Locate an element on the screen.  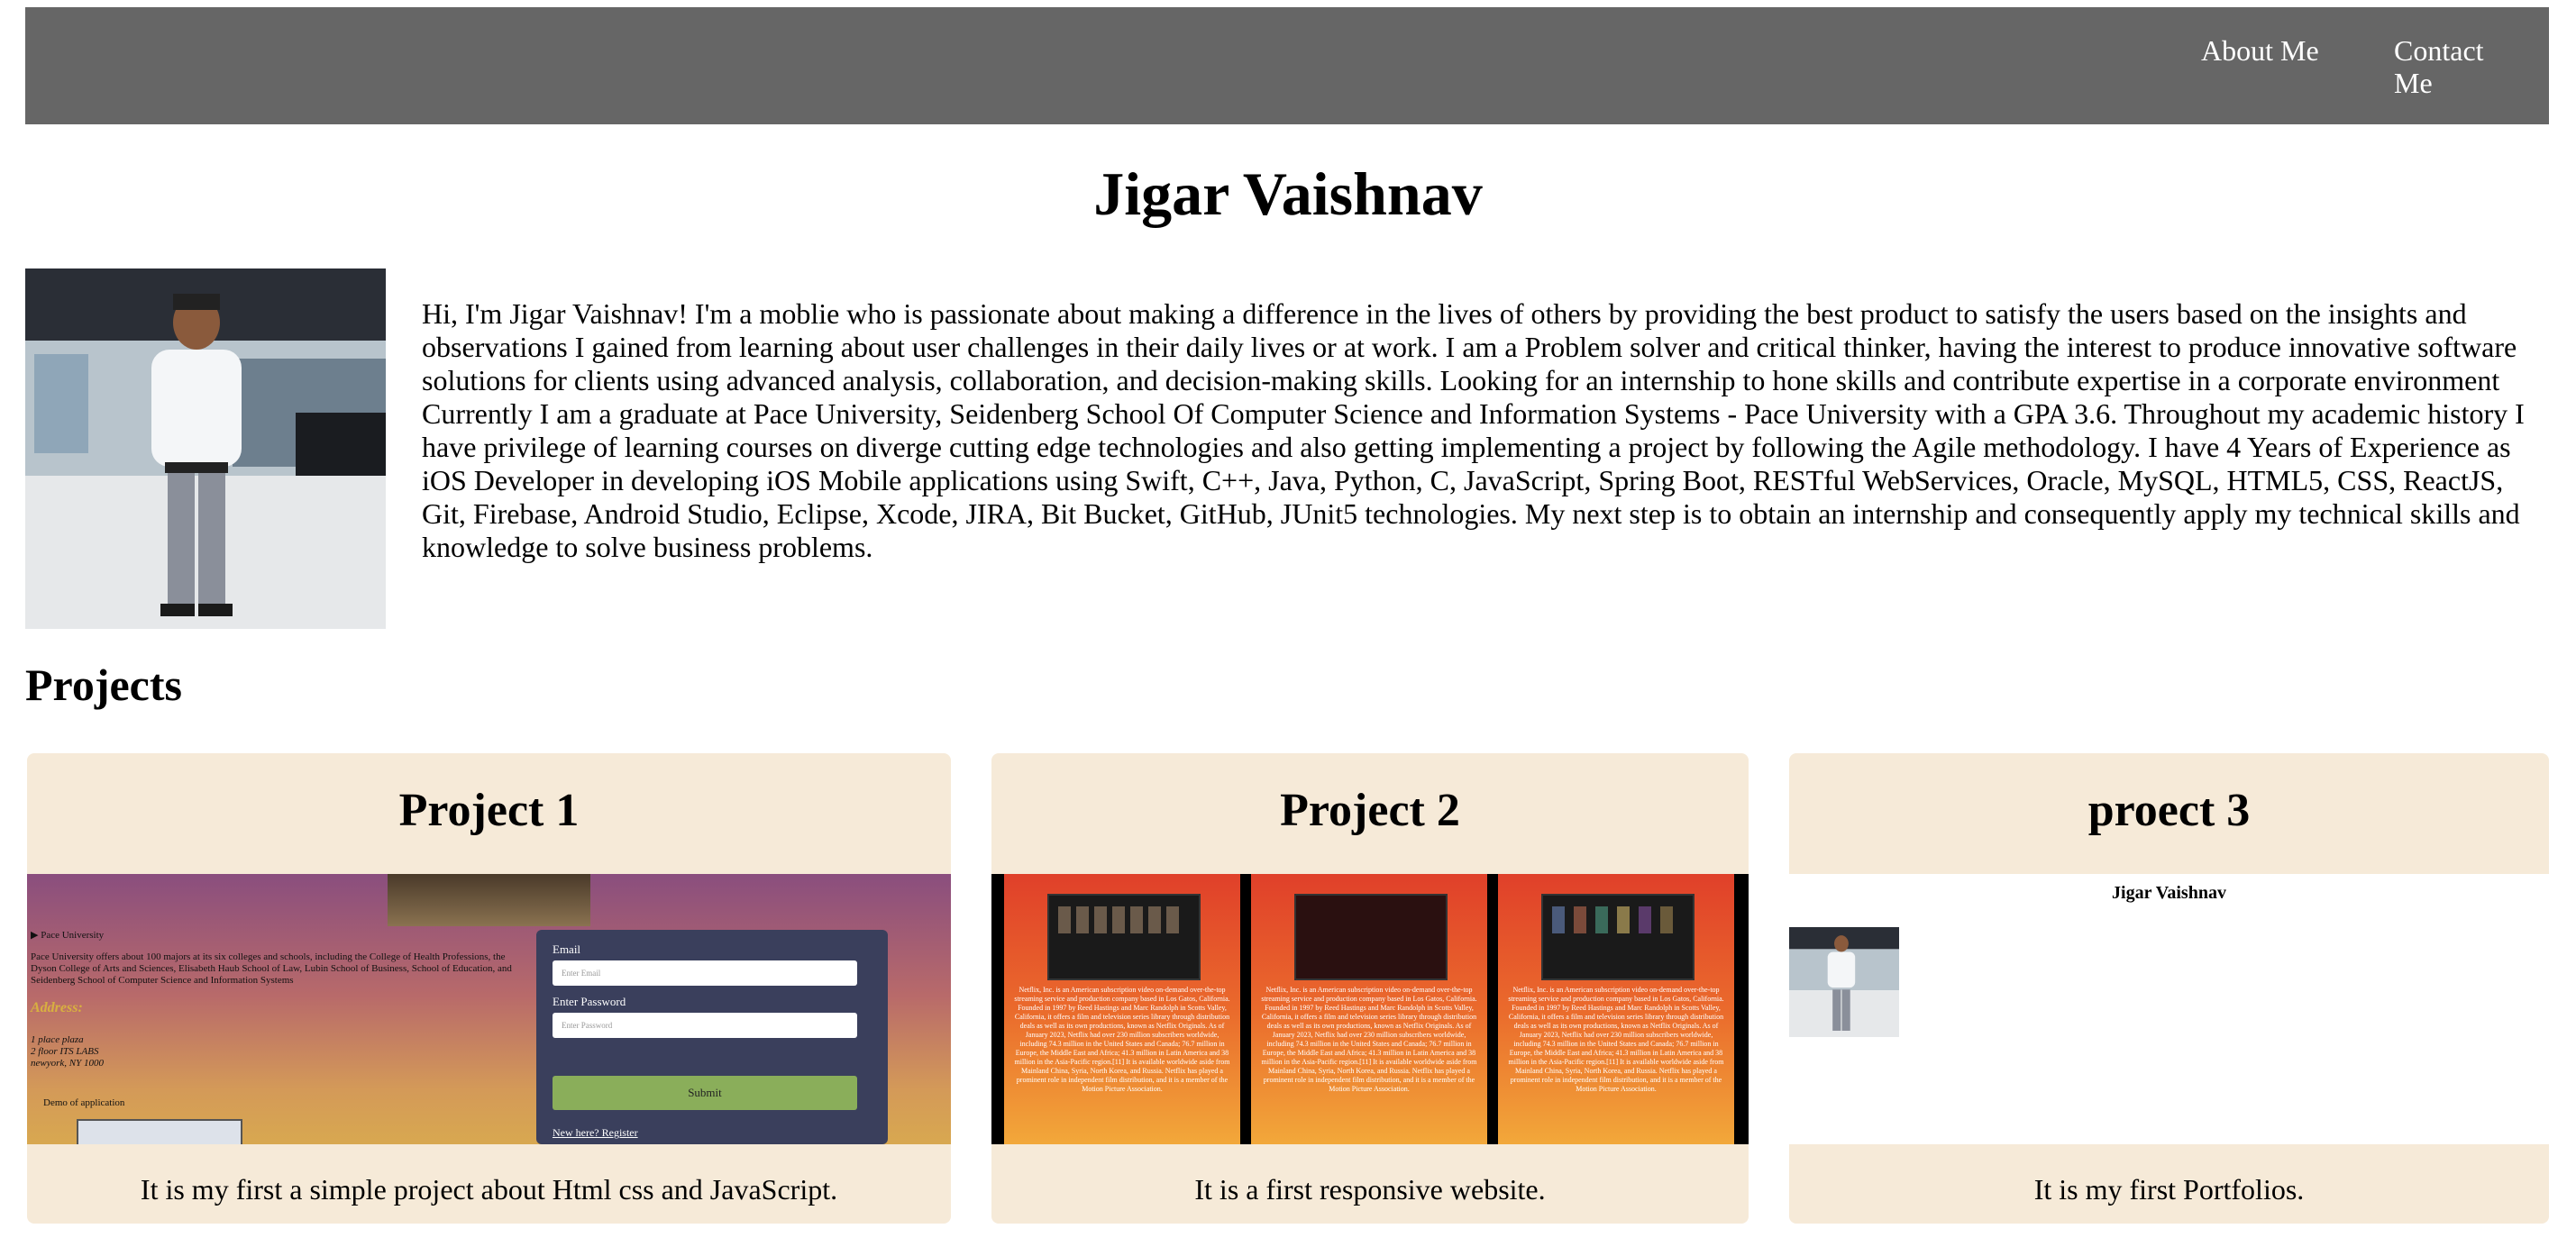
nav-contact-me-link: Contact Me is located at coordinates (2457, 67).